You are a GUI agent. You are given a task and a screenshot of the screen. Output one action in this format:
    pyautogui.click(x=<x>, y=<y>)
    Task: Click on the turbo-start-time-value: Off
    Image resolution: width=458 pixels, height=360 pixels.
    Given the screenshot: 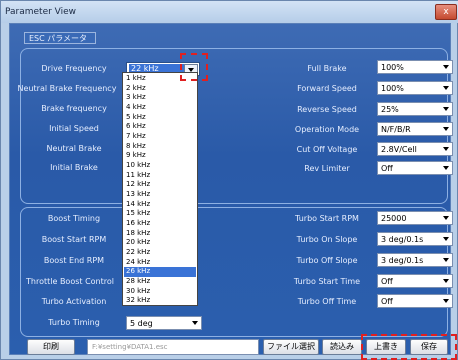 What is the action you would take?
    pyautogui.click(x=387, y=281)
    